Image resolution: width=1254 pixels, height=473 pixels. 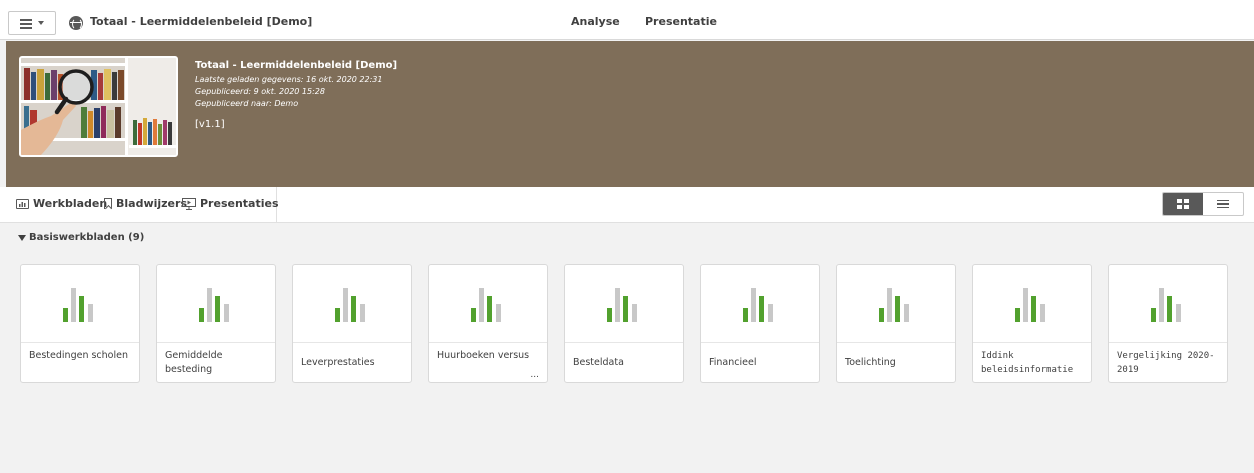 What do you see at coordinates (201, 21) in the screenshot?
I see `app-title: Totaal - Leermiddelenbeleid [Demo]` at bounding box center [201, 21].